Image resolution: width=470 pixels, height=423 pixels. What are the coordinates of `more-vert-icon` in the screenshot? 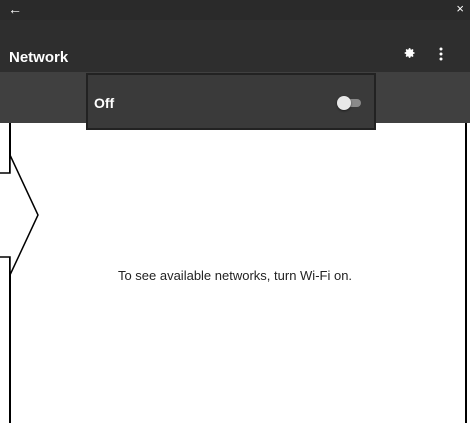 It's located at (441, 54).